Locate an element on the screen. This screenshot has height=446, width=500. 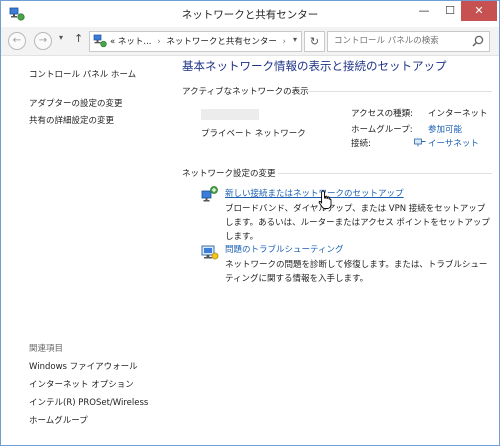
active-networks-heading: アクティブなネットワークの表示 is located at coordinates (245, 92).